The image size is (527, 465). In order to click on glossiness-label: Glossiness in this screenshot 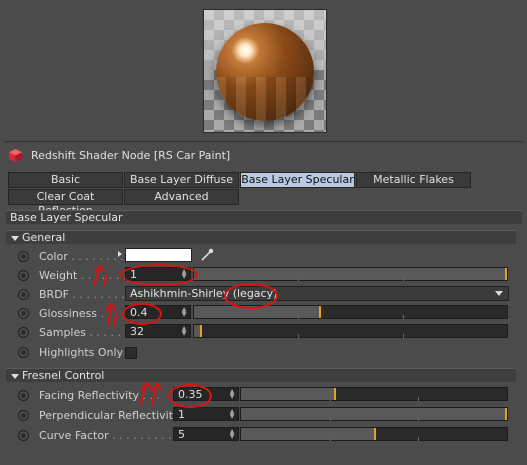, I will do `click(68, 313)`.